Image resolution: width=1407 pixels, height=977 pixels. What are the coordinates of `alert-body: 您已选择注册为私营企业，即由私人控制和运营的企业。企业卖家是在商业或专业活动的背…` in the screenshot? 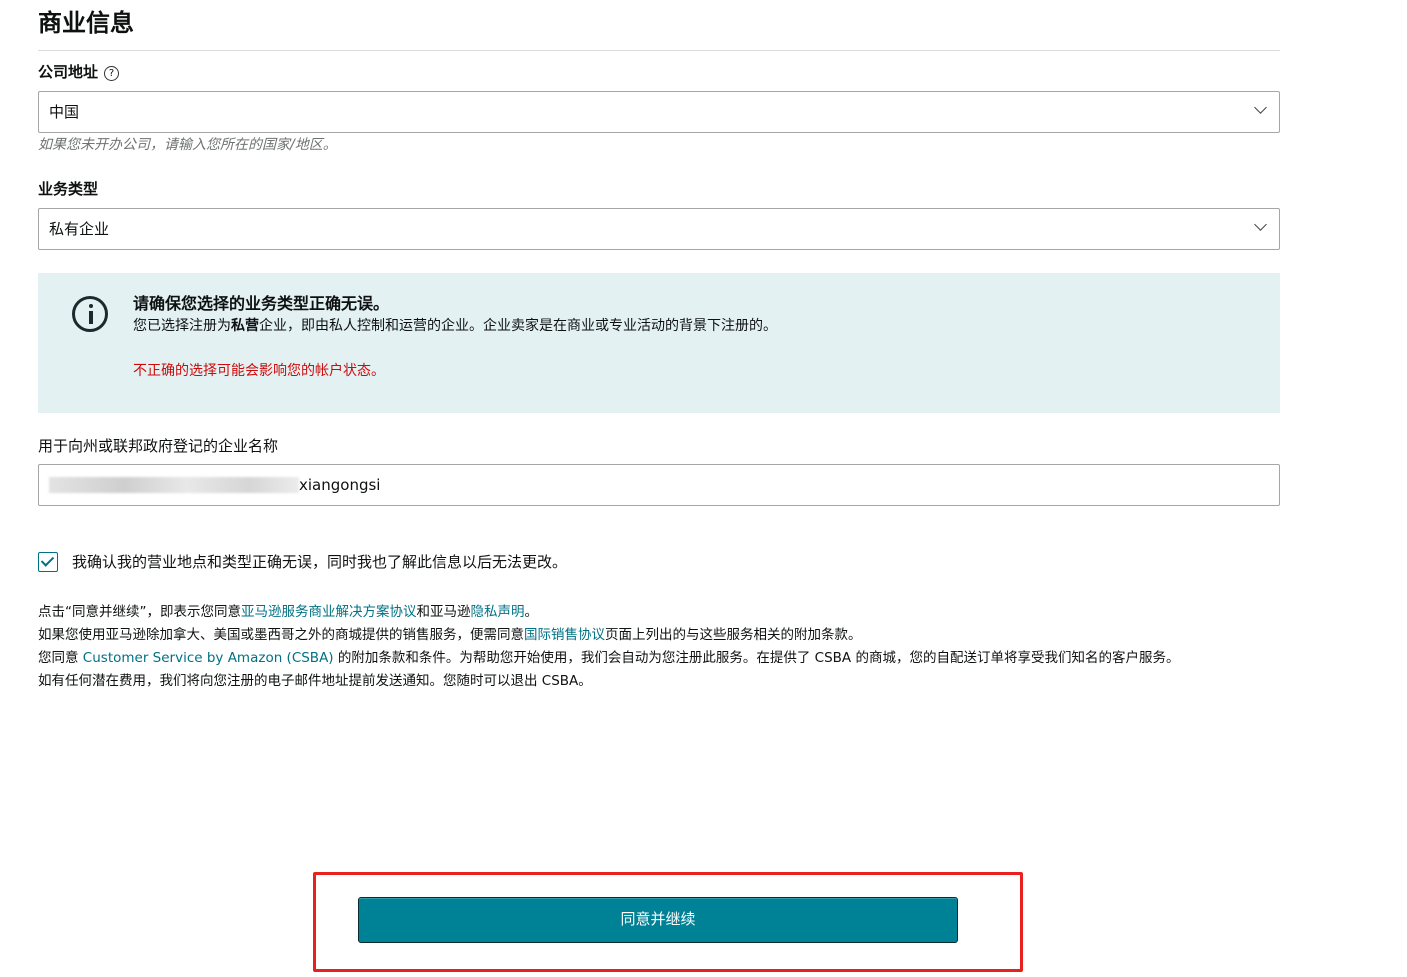 It's located at (455, 326).